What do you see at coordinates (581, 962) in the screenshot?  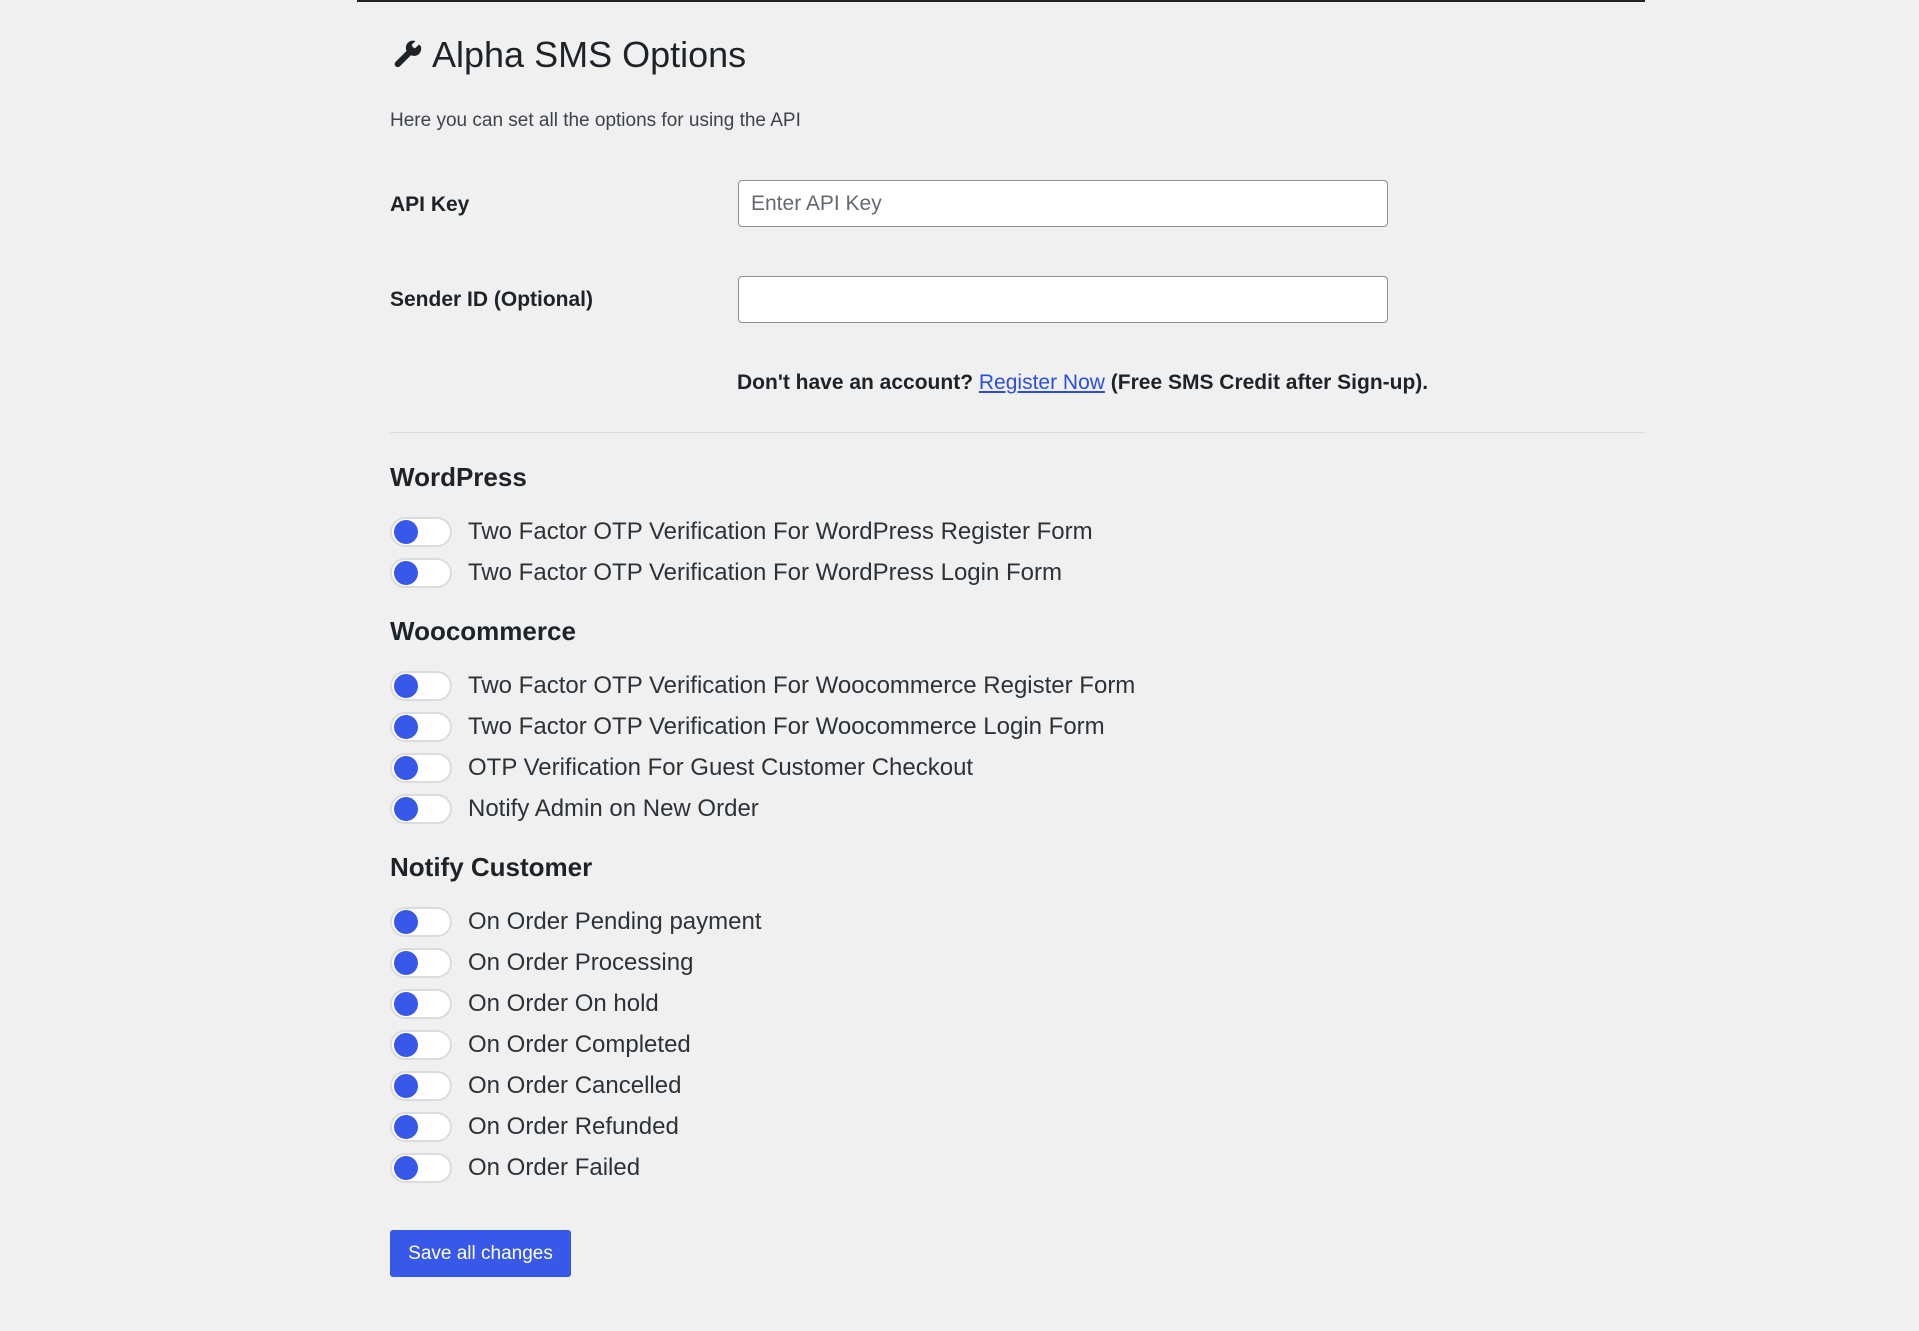 I see `toggle-label: On Order Processing` at bounding box center [581, 962].